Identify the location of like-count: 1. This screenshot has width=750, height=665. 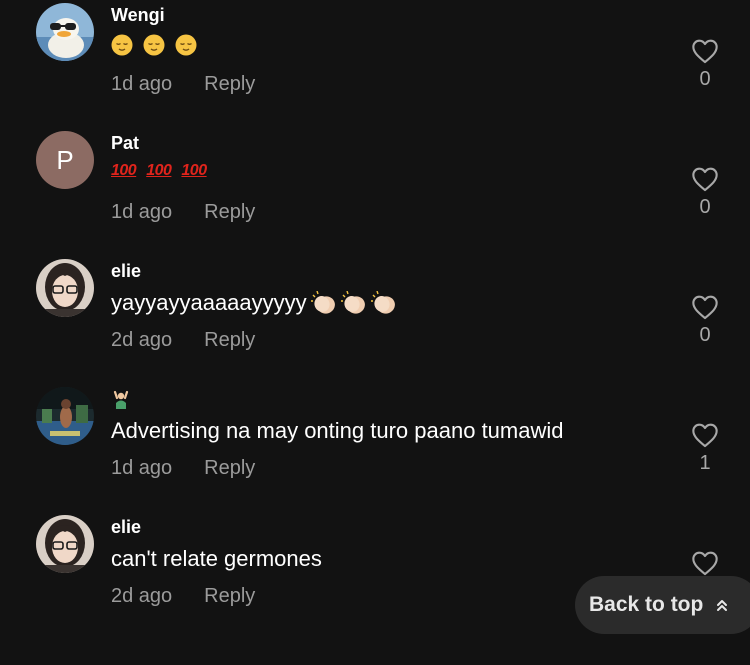
(705, 463).